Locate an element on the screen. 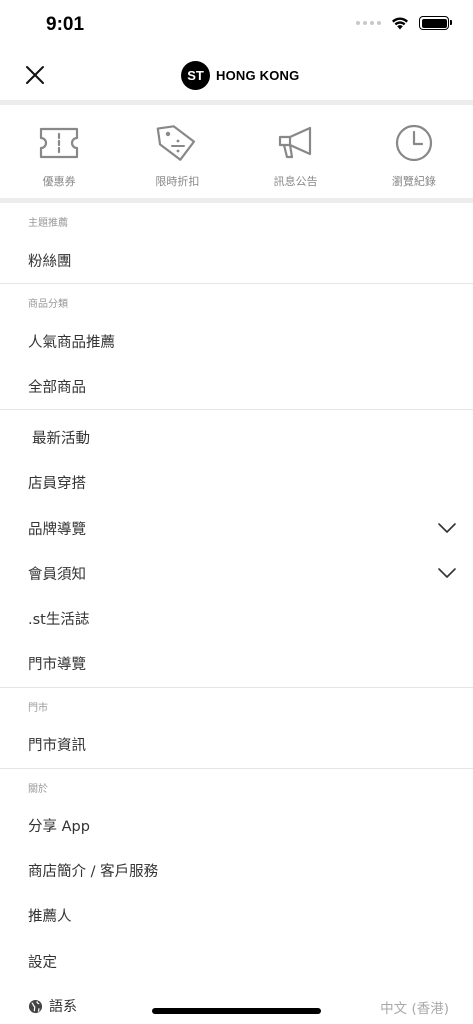 The height and width of the screenshot is (1024, 473). menu-item-referrer: 推薦人 is located at coordinates (236, 915).